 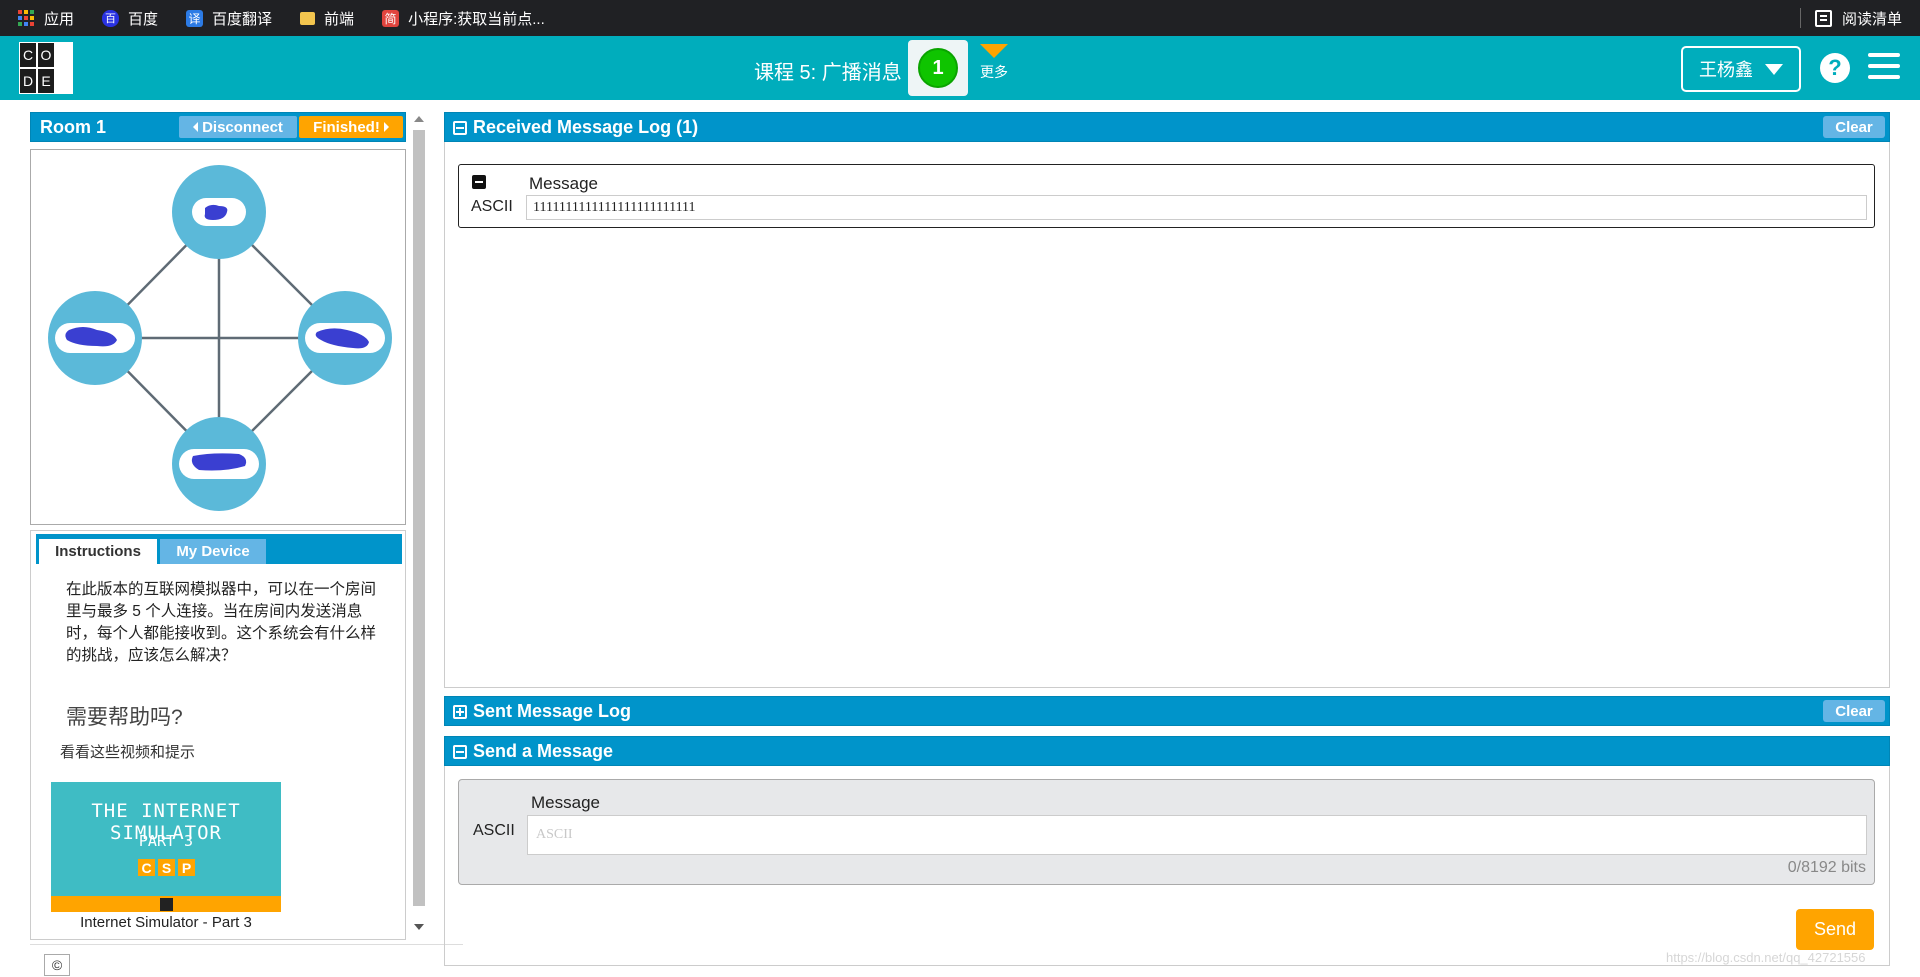 What do you see at coordinates (1835, 929) in the screenshot?
I see `send-button: Send` at bounding box center [1835, 929].